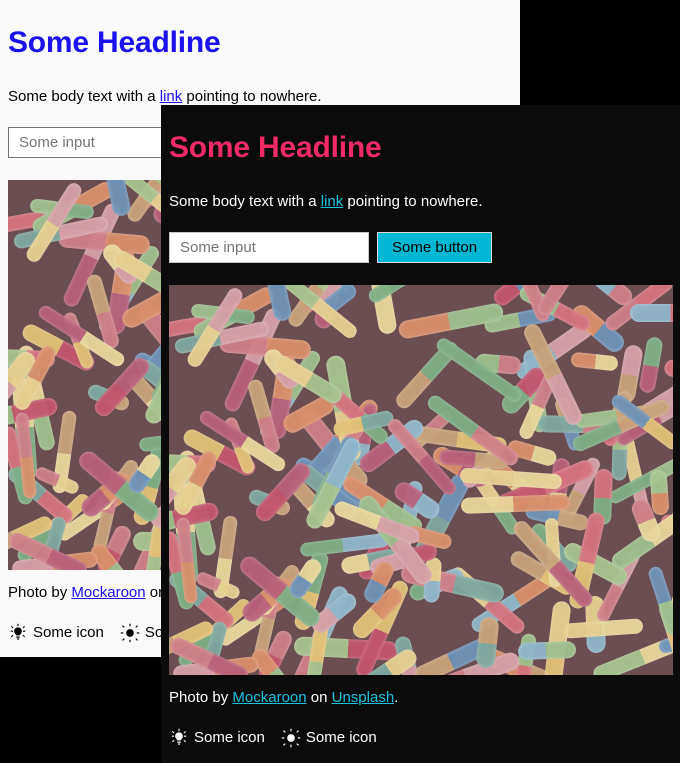 The image size is (680, 763). I want to click on icon-row: Some icon Some icon, so click(420, 738).